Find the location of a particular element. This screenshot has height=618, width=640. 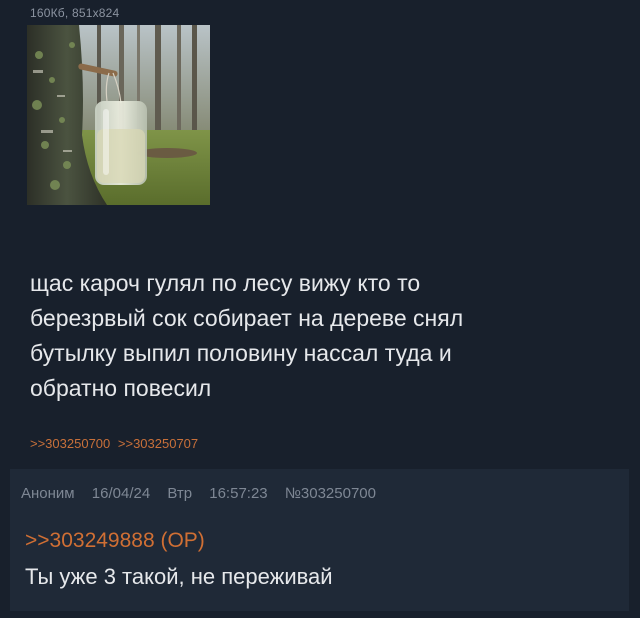

post-image-thumbnail is located at coordinates (118, 115).